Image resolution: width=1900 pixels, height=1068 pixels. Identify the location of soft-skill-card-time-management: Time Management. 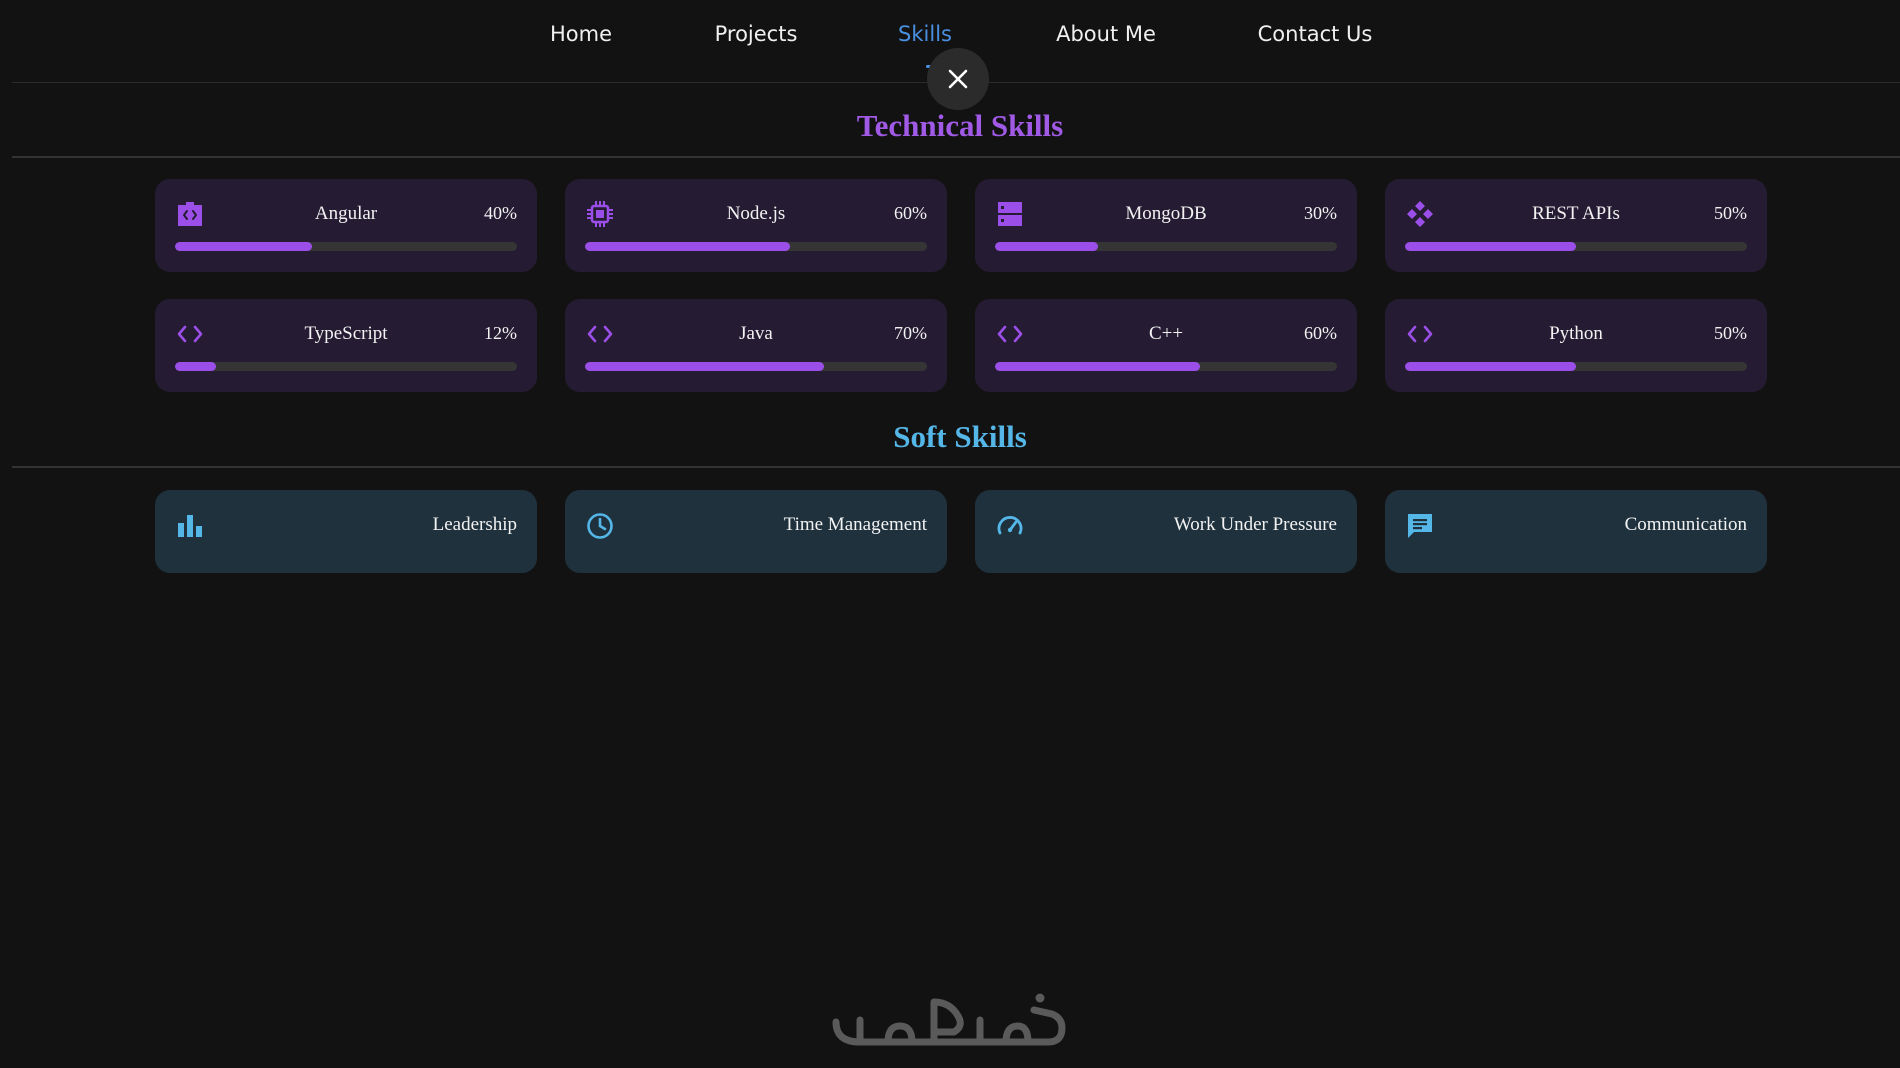
(756, 531).